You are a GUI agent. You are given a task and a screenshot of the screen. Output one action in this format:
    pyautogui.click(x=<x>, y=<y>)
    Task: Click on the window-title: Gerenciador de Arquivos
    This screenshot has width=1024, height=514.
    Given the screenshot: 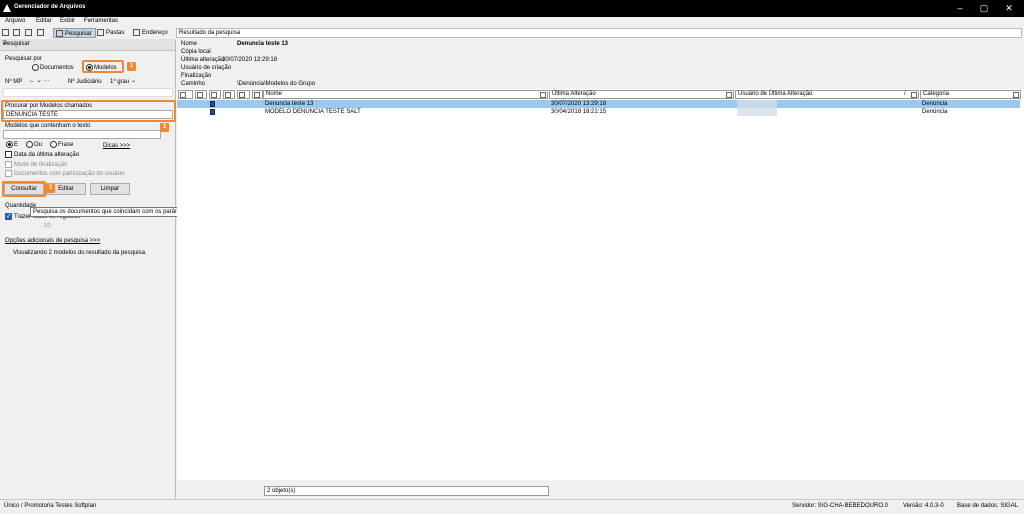 What is the action you would take?
    pyautogui.click(x=50, y=7)
    